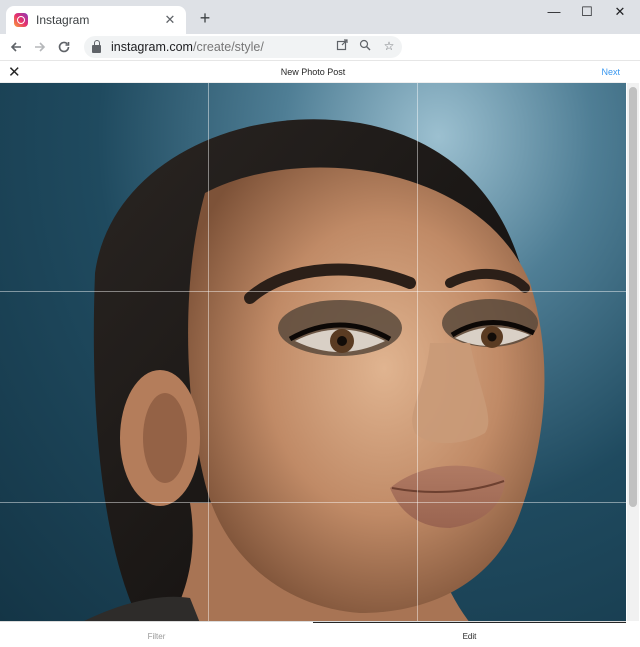  I want to click on bookmark-star-icon: ☆, so click(389, 46).